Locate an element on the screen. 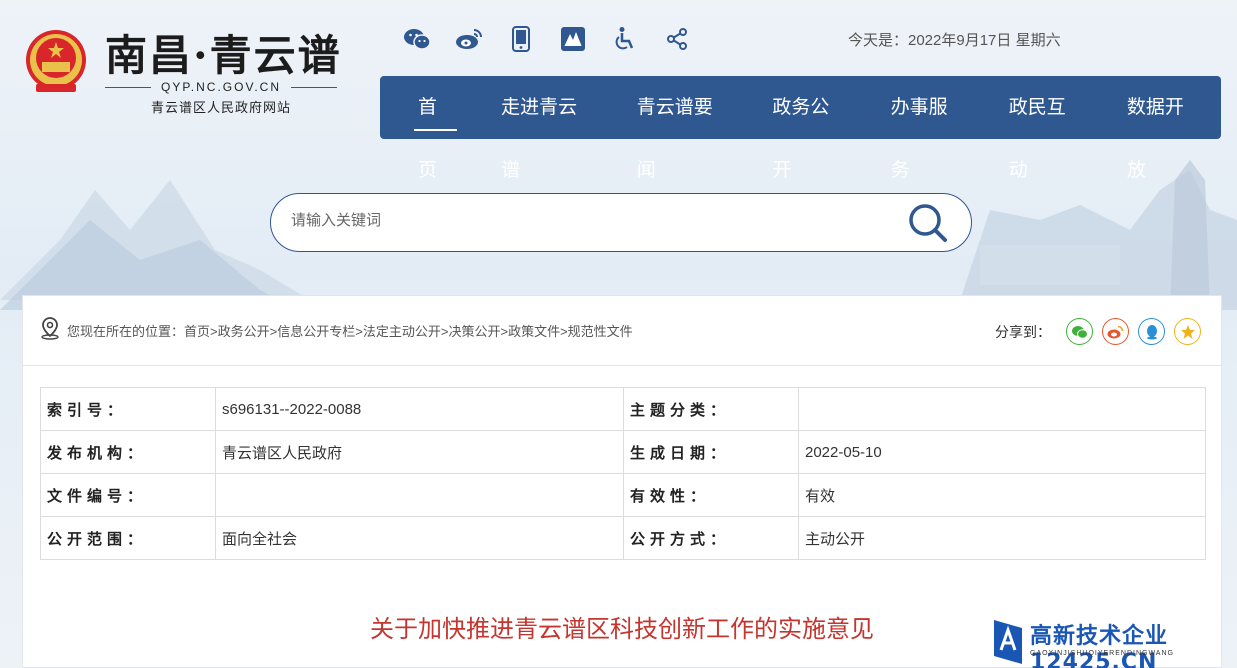 Image resolution: width=1237 pixels, height=668 pixels. share-label: 分享到： is located at coordinates (1023, 331).